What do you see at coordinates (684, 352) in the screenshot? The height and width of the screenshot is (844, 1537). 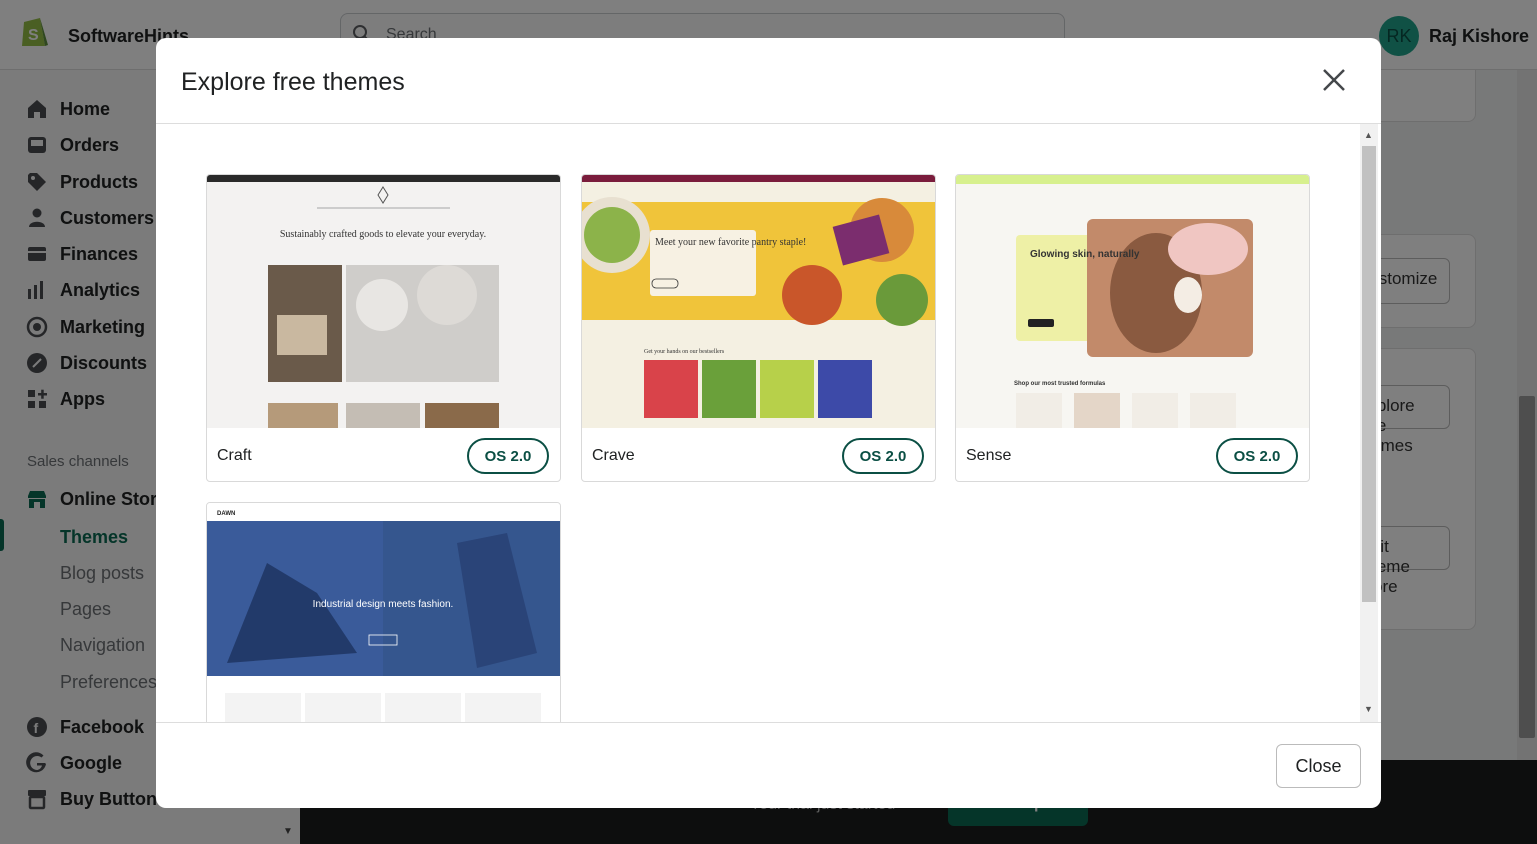 I see `crave-subhead: Get your hands on our bestsellers` at bounding box center [684, 352].